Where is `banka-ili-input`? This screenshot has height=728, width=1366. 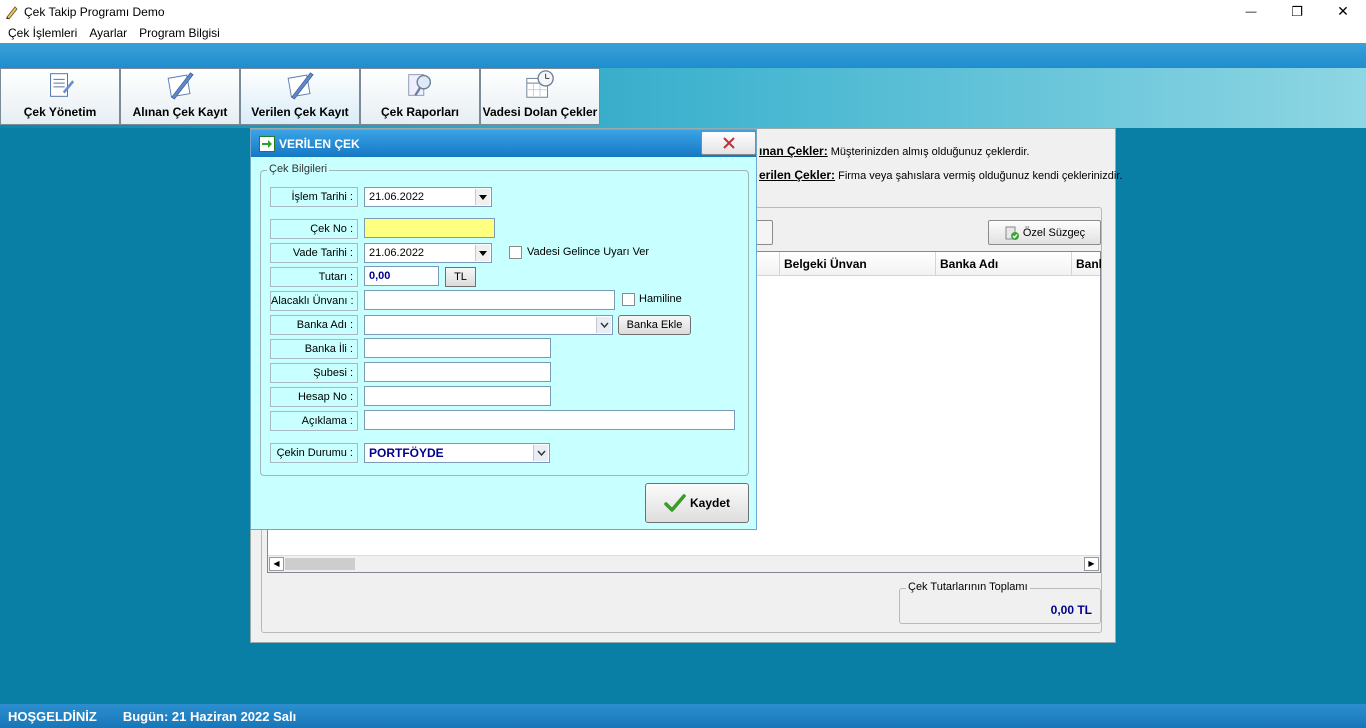 banka-ili-input is located at coordinates (457, 348).